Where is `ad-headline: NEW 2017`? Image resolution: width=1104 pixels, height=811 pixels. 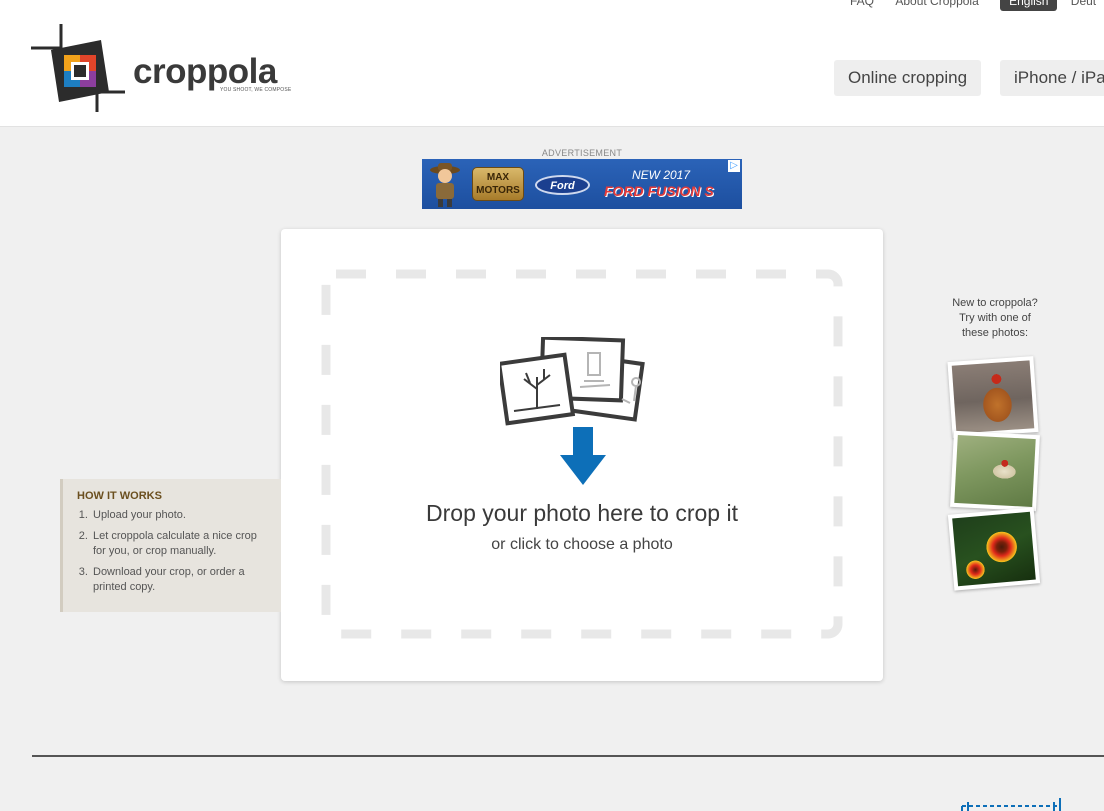 ad-headline: NEW 2017 is located at coordinates (661, 175).